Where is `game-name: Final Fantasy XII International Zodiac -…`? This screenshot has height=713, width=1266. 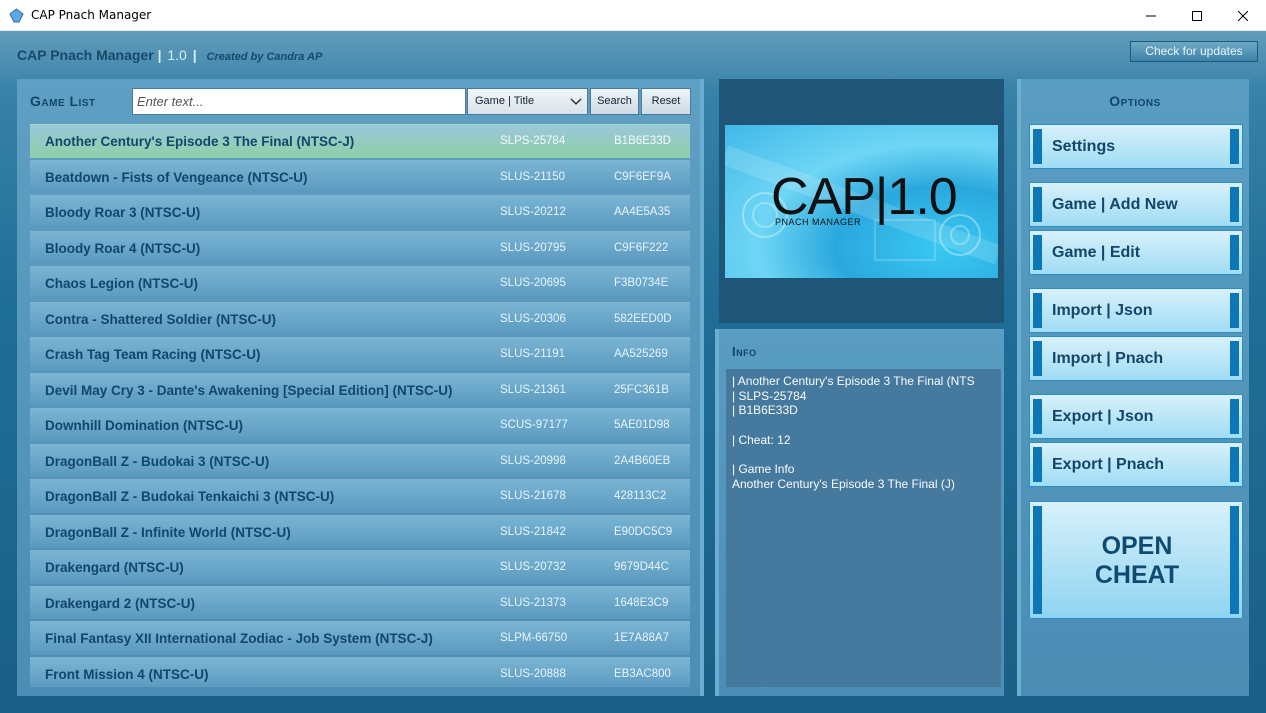 game-name: Final Fantasy XII International Zodiac -… is located at coordinates (239, 638).